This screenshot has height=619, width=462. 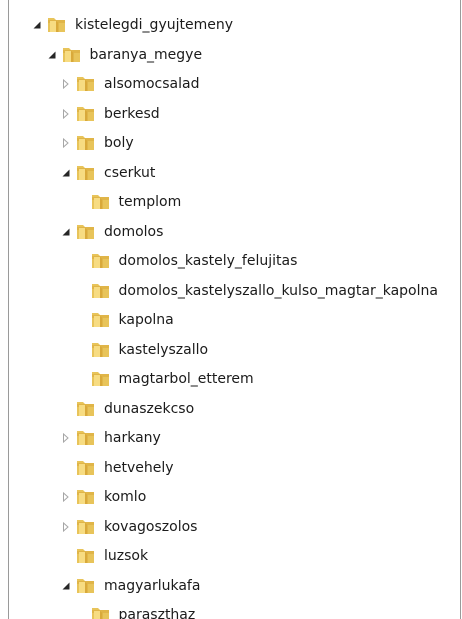 I want to click on tree-item-label: alsomocsalad, so click(x=152, y=84).